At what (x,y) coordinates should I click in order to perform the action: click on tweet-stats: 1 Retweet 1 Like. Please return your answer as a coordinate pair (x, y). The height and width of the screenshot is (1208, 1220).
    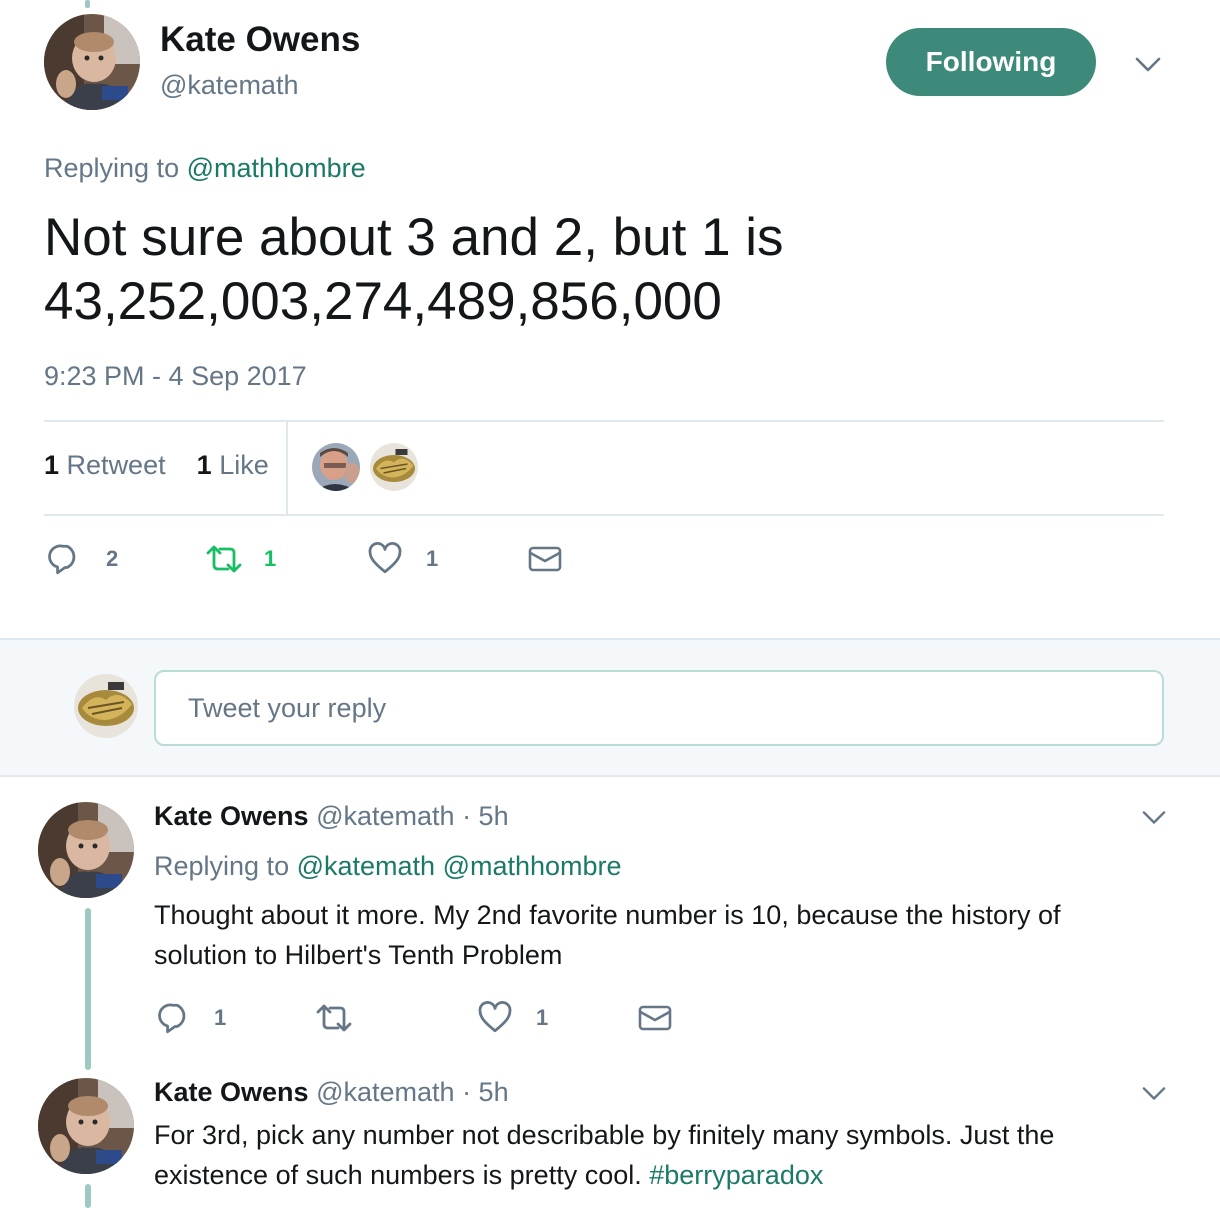
    Looking at the image, I should click on (156, 465).